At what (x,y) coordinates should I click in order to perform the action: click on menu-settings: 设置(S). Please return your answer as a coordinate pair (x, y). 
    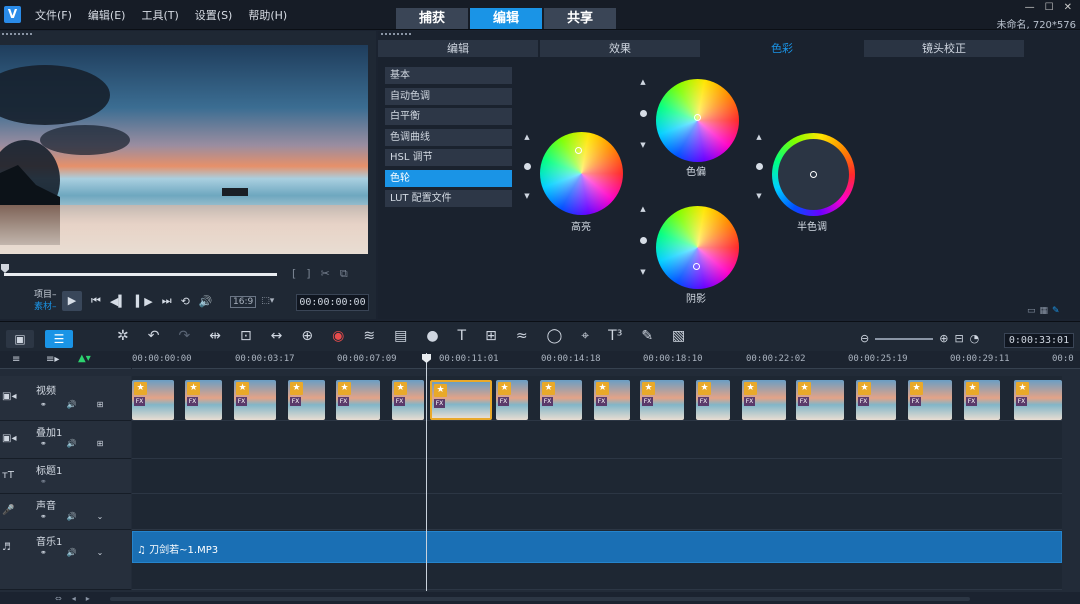
    Looking at the image, I should click on (214, 15).